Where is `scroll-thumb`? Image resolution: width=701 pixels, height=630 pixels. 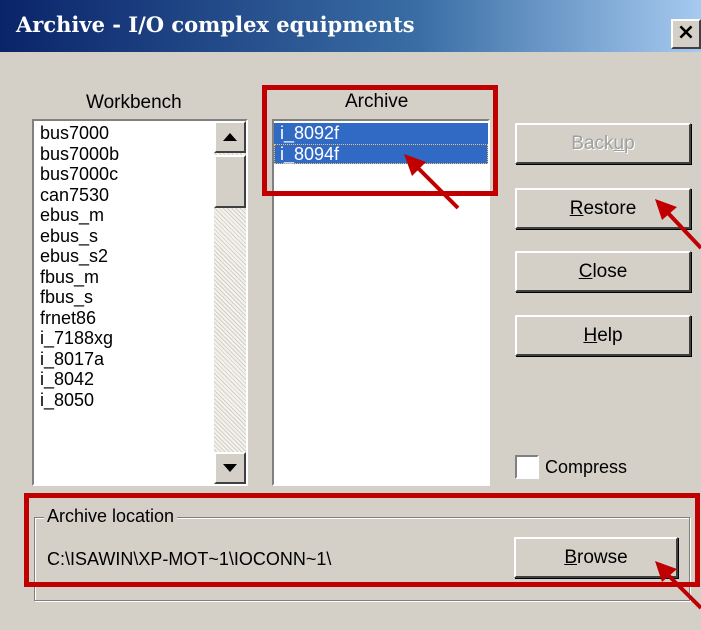
scroll-thumb is located at coordinates (230, 181).